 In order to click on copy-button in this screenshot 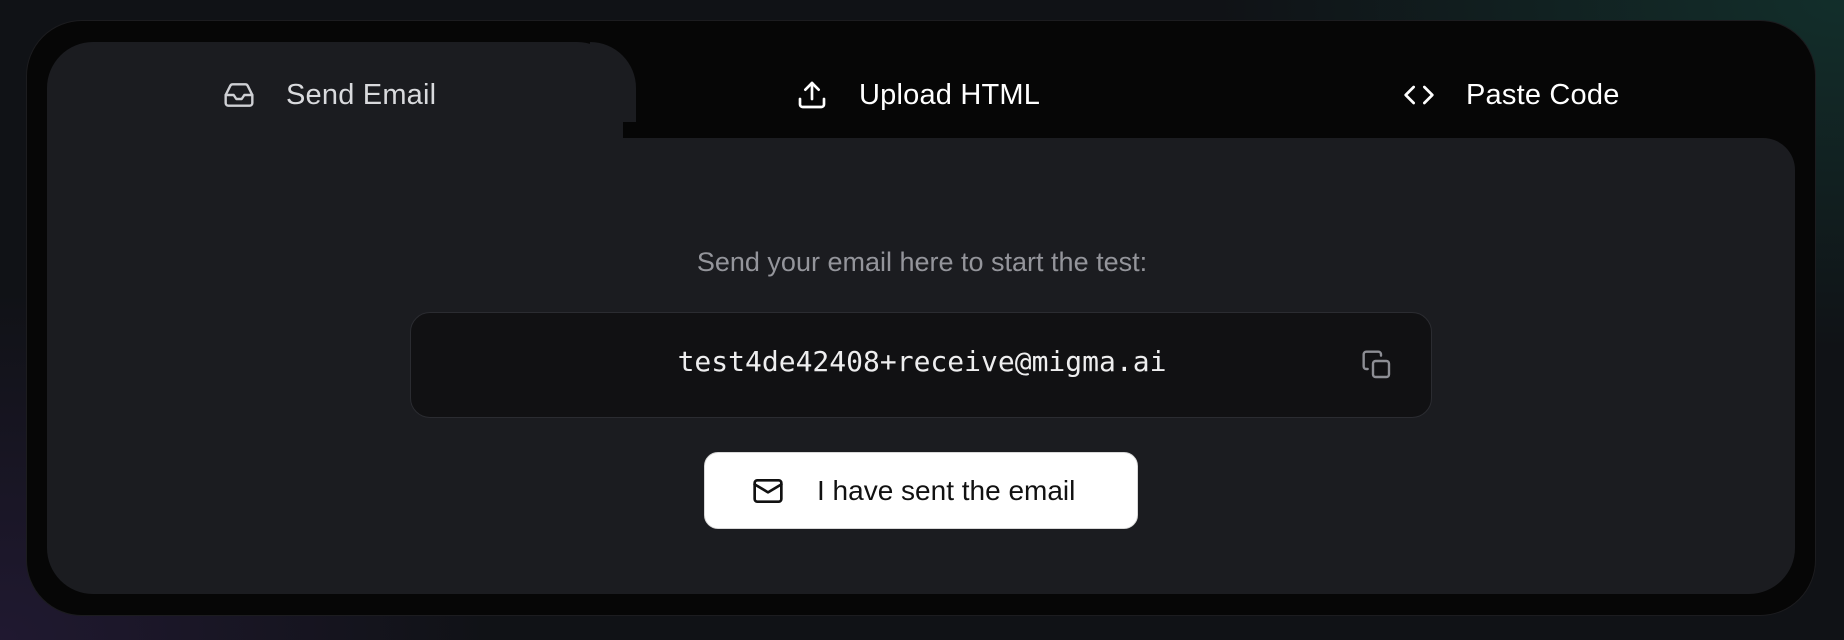, I will do `click(1377, 367)`.